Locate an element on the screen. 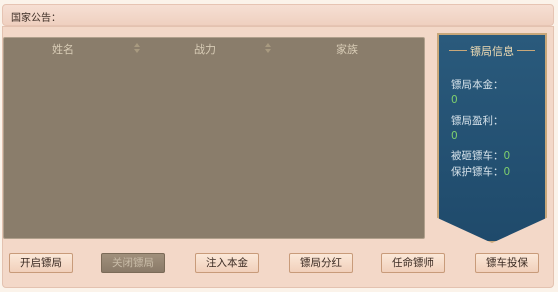  profit-label: 镖局盈利： is located at coordinates (477, 121).